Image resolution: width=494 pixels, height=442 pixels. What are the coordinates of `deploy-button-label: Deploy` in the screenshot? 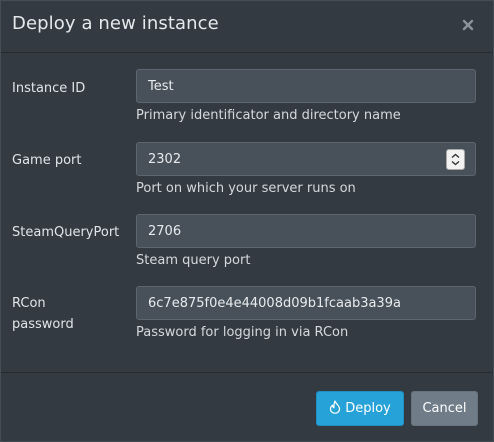 It's located at (368, 408).